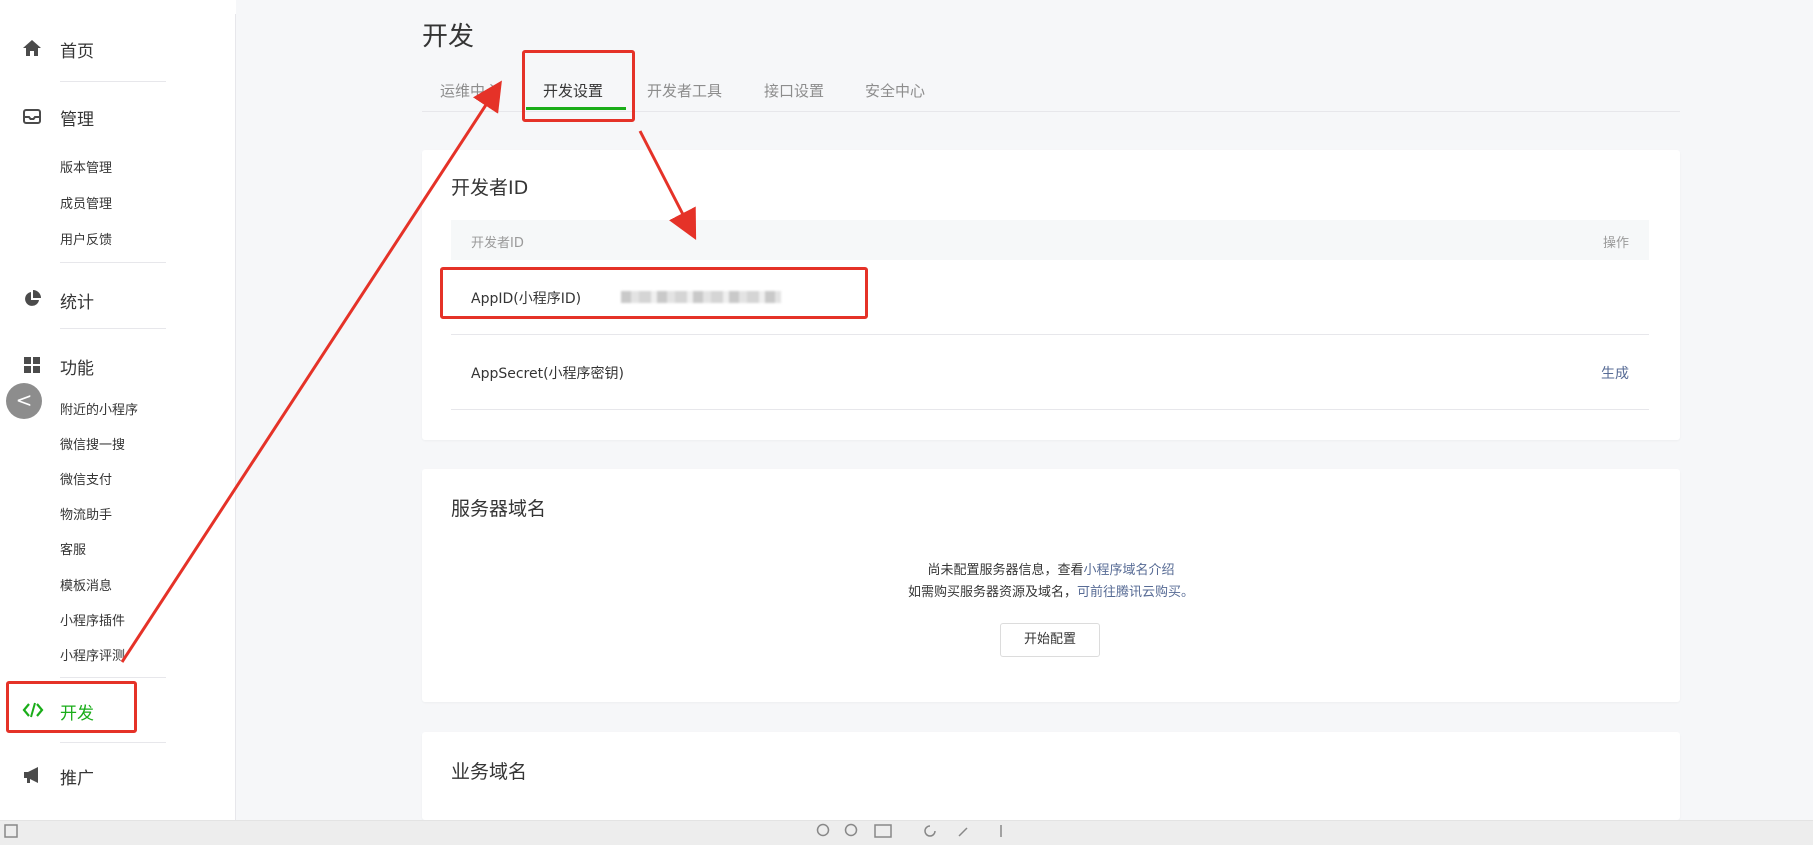 This screenshot has width=1813, height=845. I want to click on server-note: 尚未配置服务器信息，查看小程序域名介绍, so click(1051, 571).